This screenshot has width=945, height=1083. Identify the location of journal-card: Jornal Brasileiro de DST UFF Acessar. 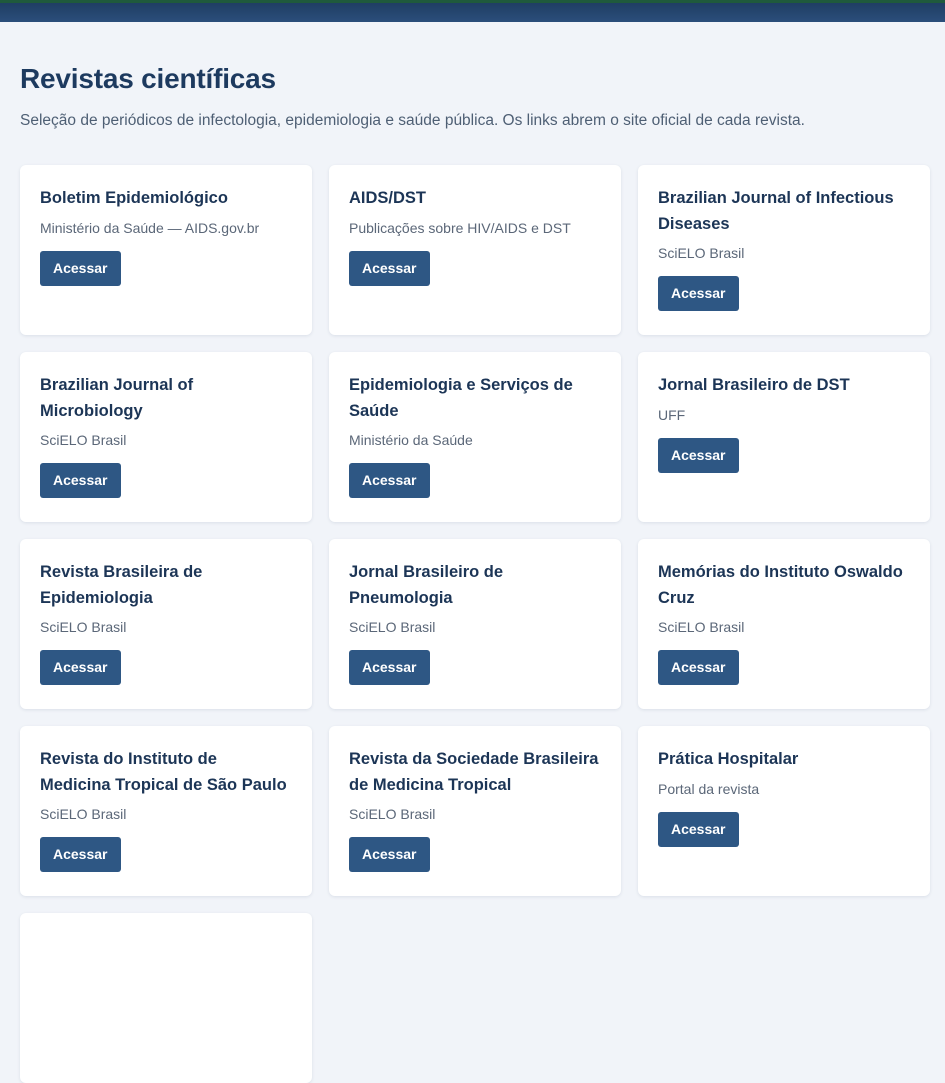
(784, 437).